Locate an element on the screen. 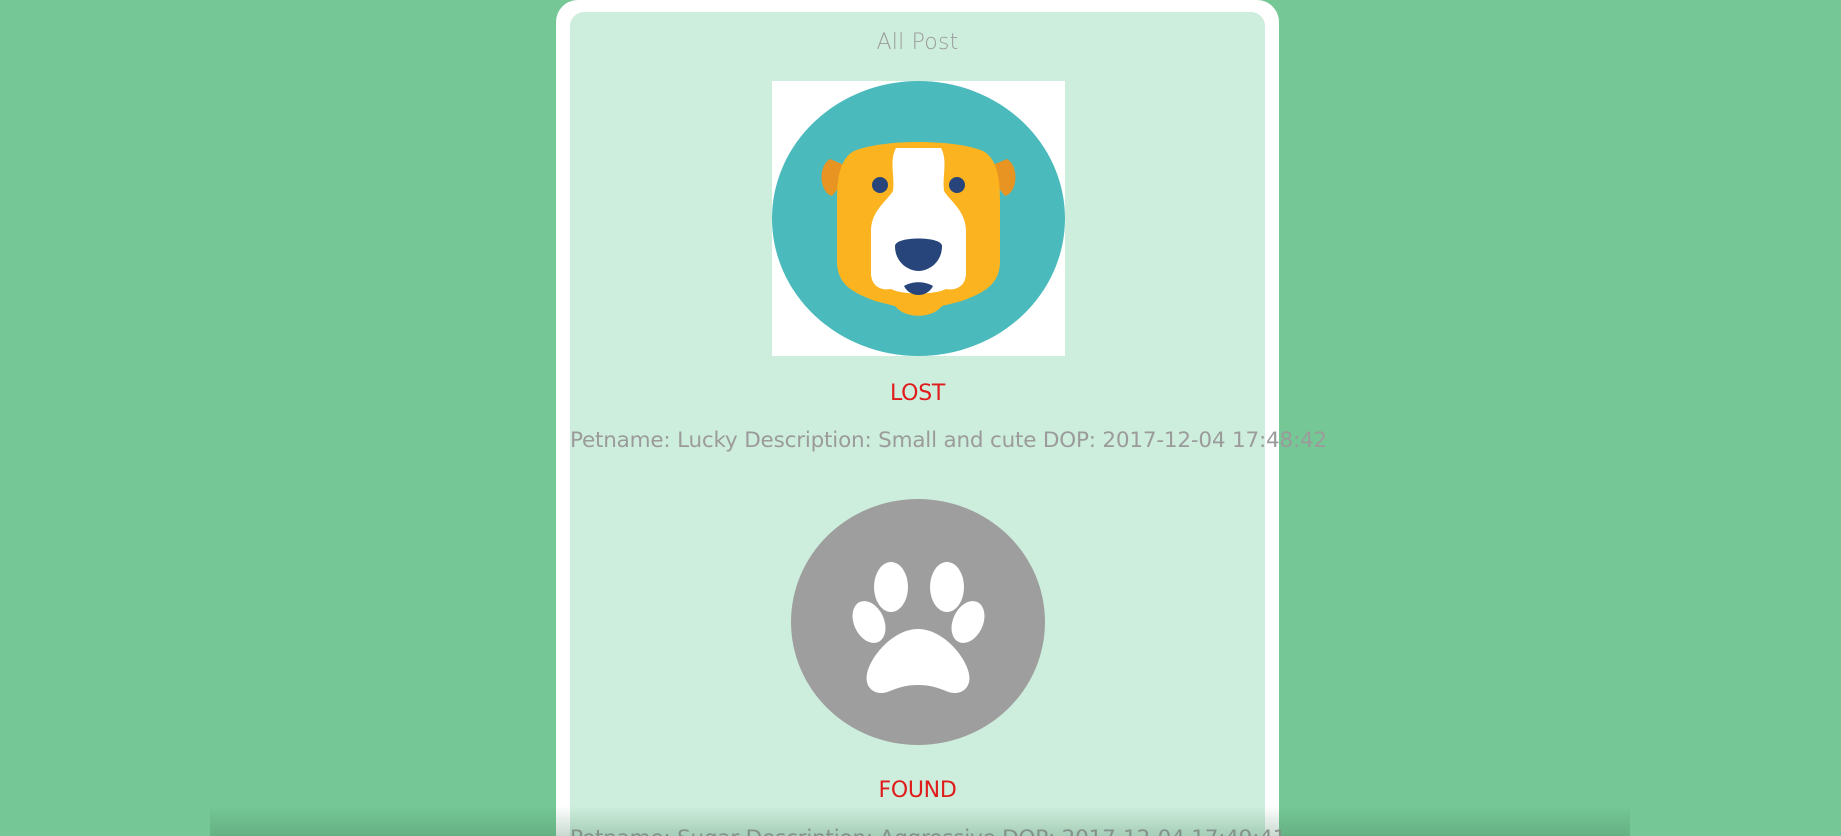  dog-face-icon is located at coordinates (918, 218).